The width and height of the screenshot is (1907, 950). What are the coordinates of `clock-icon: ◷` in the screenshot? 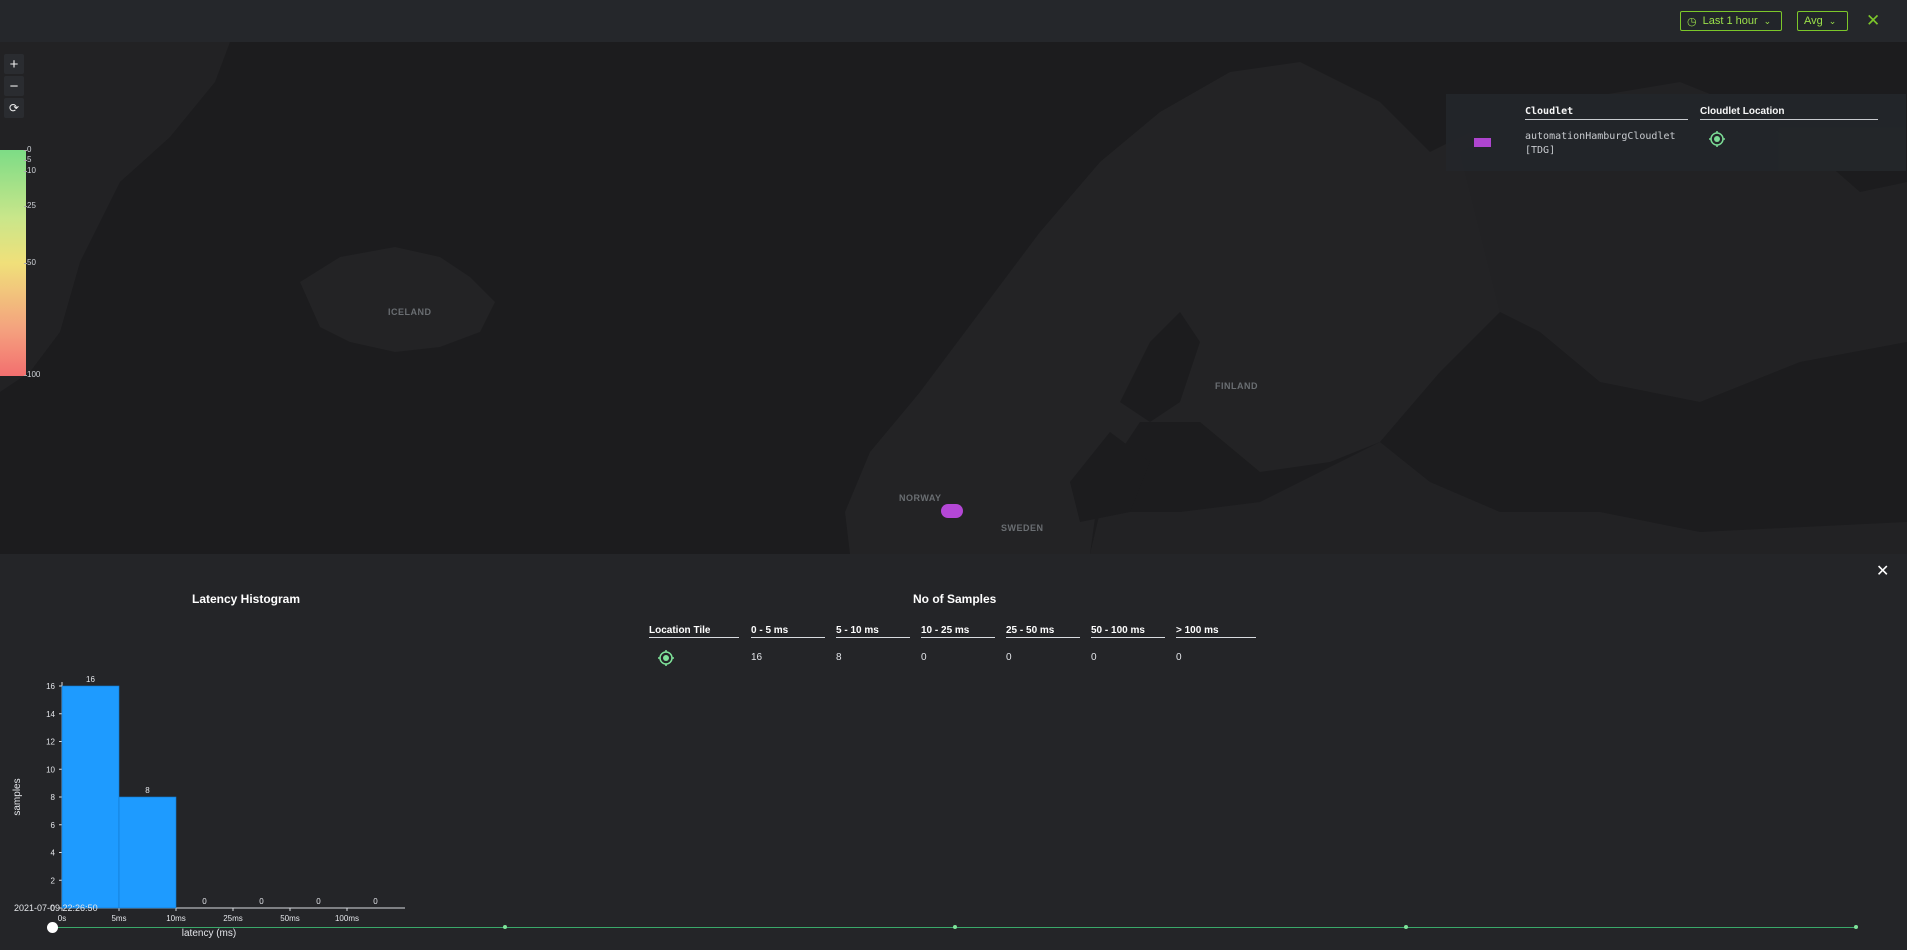 It's located at (1692, 21).